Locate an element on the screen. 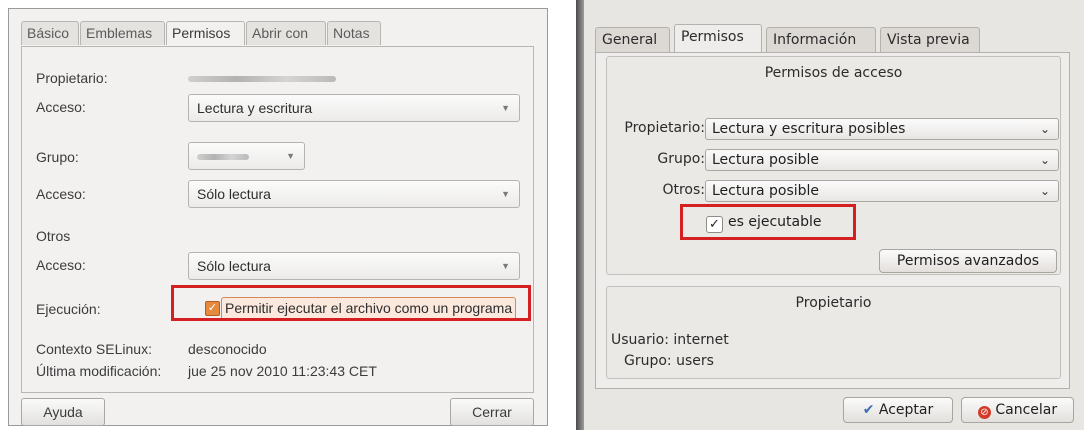  tab-general: General is located at coordinates (632, 39).